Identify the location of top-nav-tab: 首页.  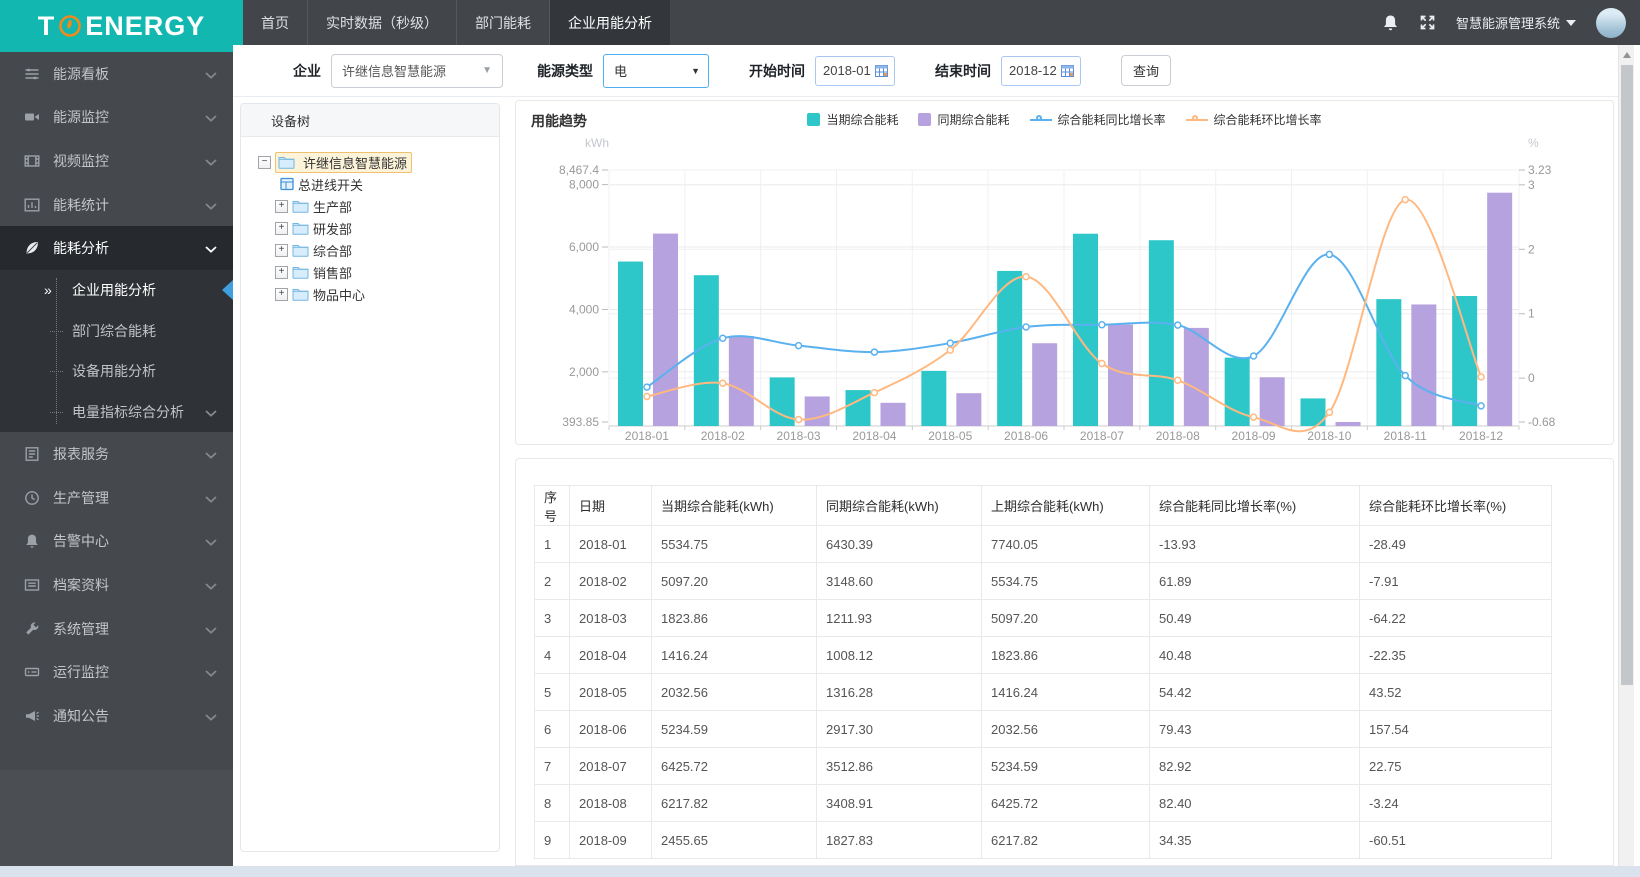
(275, 22).